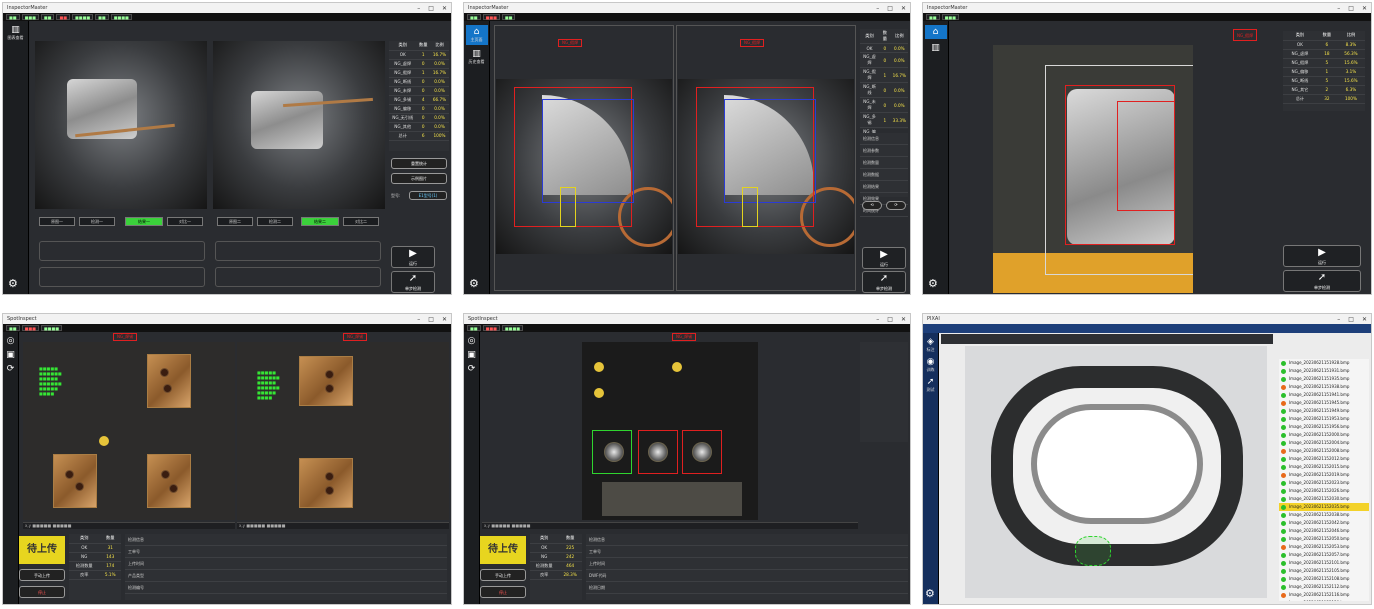 This screenshot has width=1374, height=609. What do you see at coordinates (1319, 600) in the screenshot?
I see `file-name: Image_20230621152120.bmp` at bounding box center [1319, 600].